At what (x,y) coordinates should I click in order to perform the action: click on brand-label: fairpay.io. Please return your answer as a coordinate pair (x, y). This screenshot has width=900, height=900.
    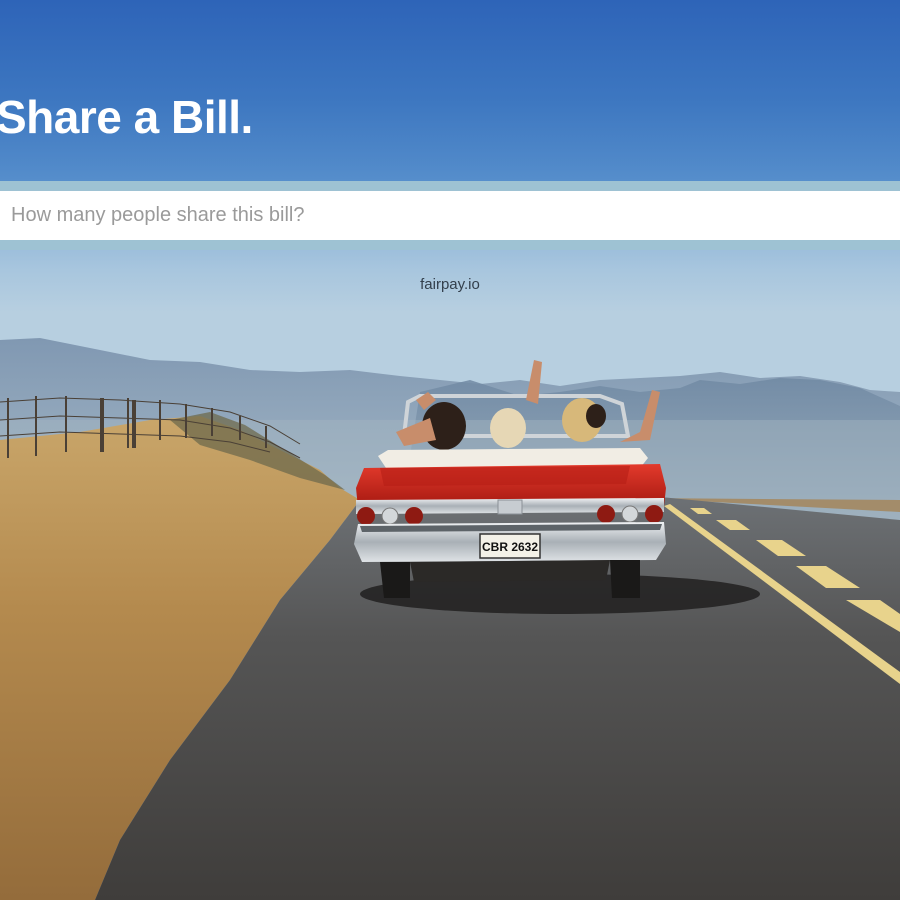
    Looking at the image, I should click on (450, 284).